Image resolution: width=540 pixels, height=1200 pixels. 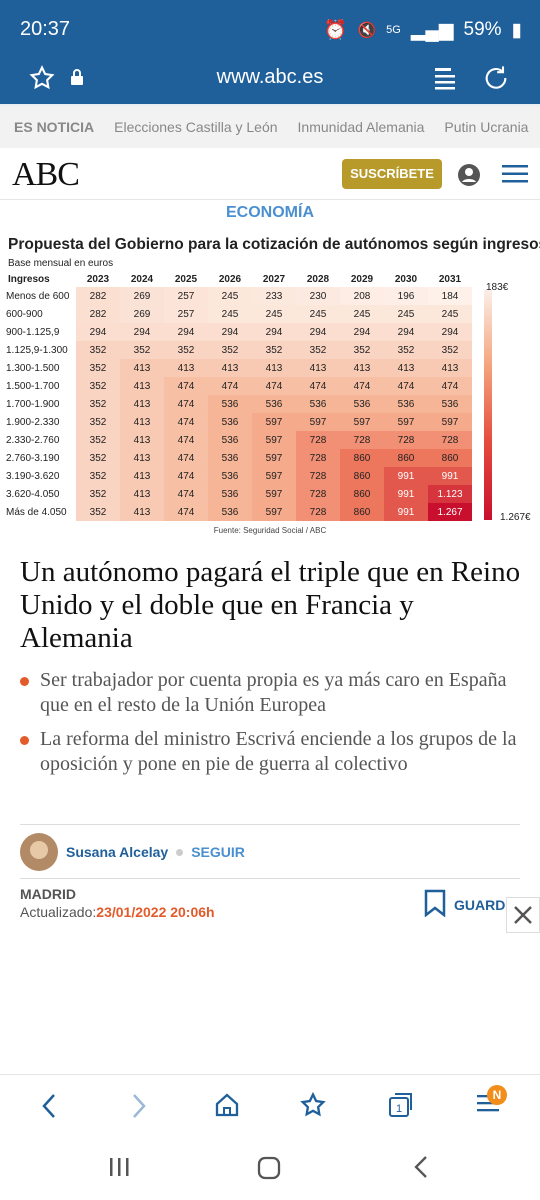 What do you see at coordinates (41, 368) in the screenshot?
I see `row-label: 1.300-1.500` at bounding box center [41, 368].